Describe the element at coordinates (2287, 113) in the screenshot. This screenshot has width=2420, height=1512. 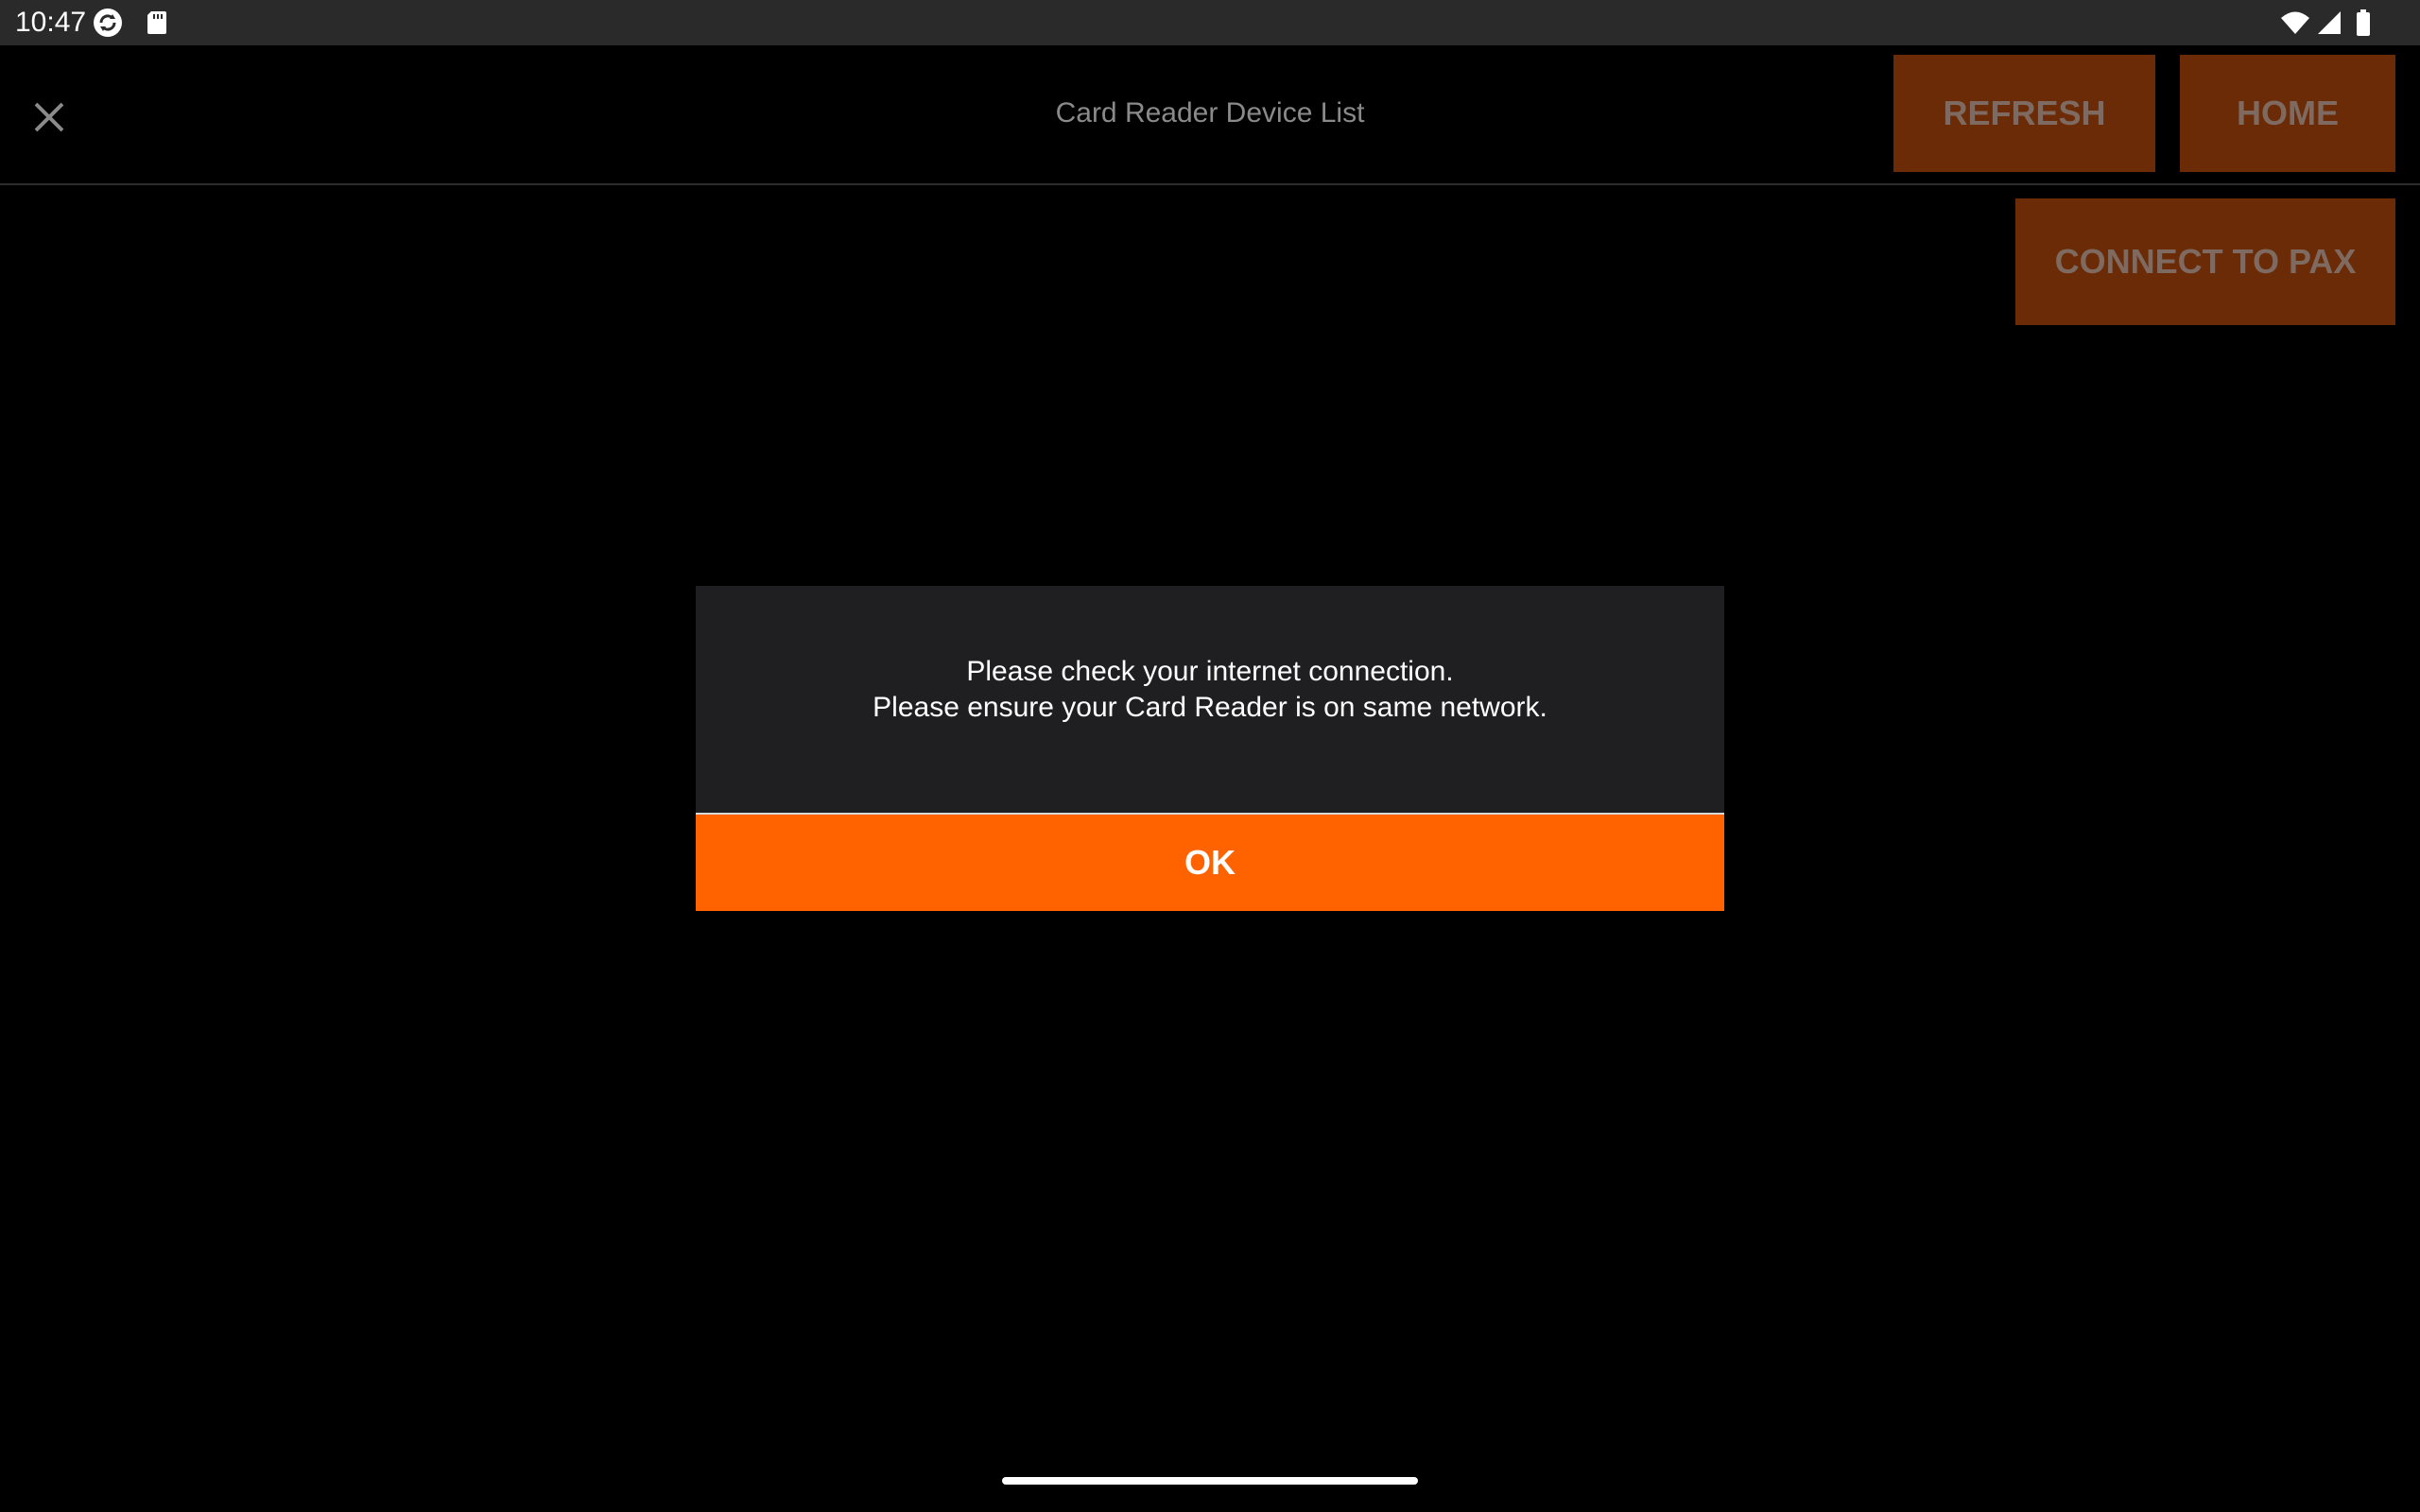
I see `home-button: HOME` at that location.